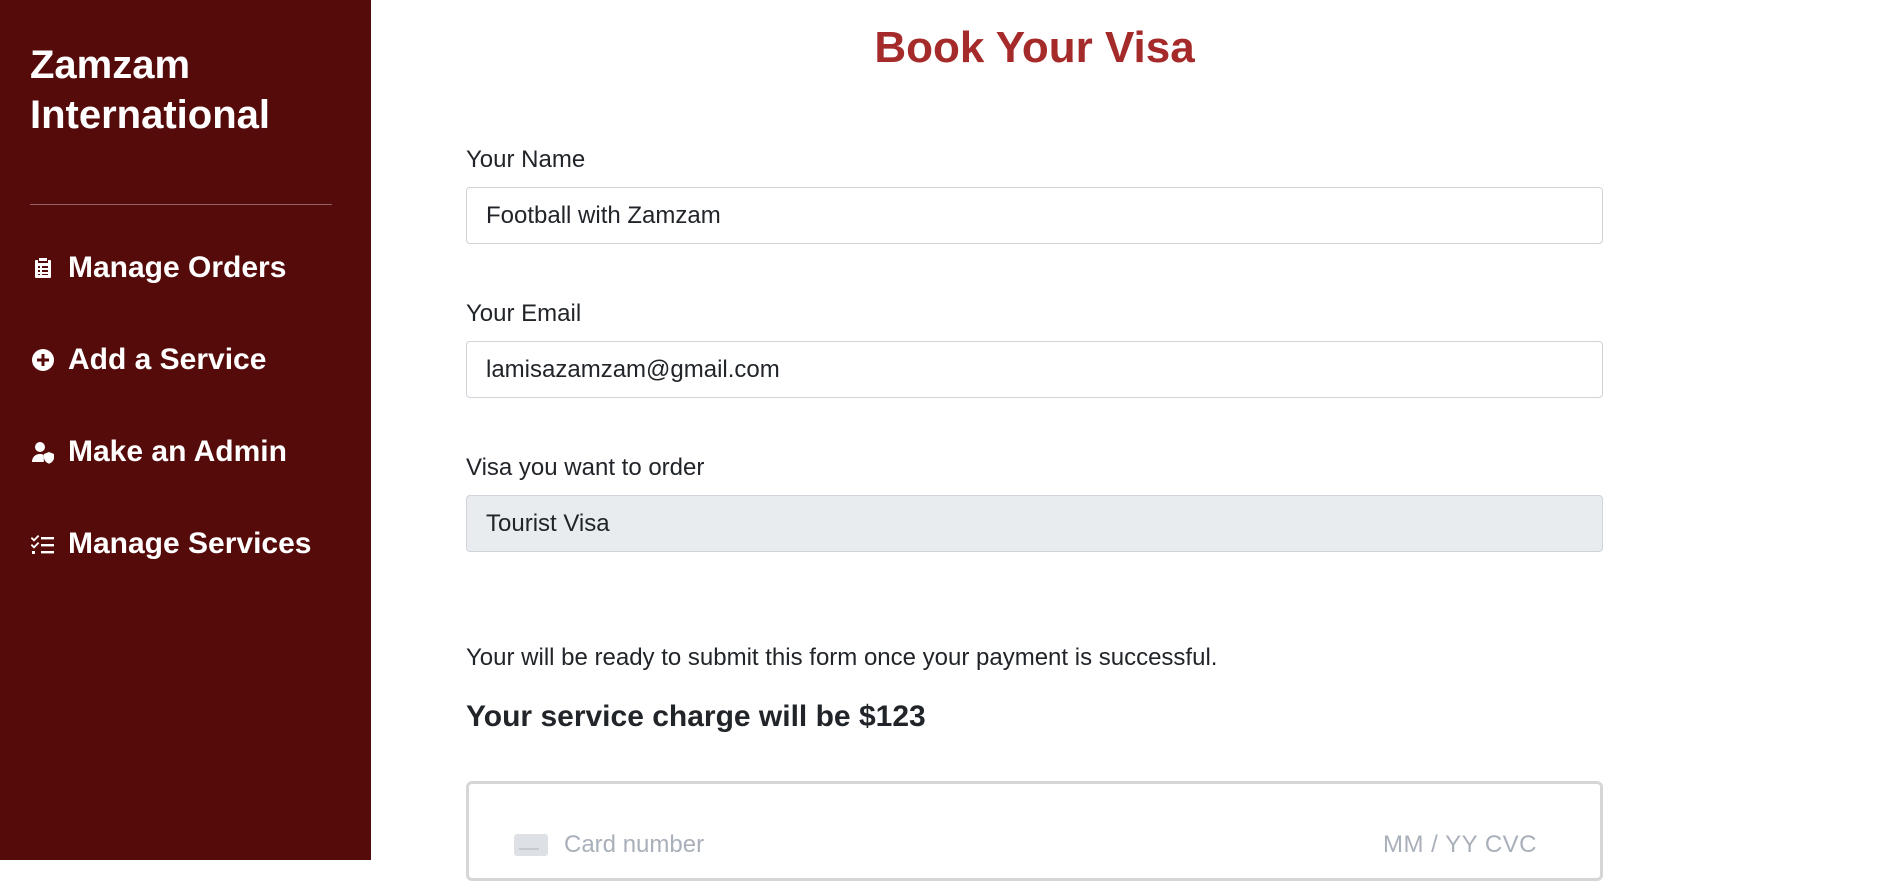 This screenshot has height=881, width=1882. Describe the element at coordinates (1034, 47) in the screenshot. I see `page-title: Book Your Visa` at that location.